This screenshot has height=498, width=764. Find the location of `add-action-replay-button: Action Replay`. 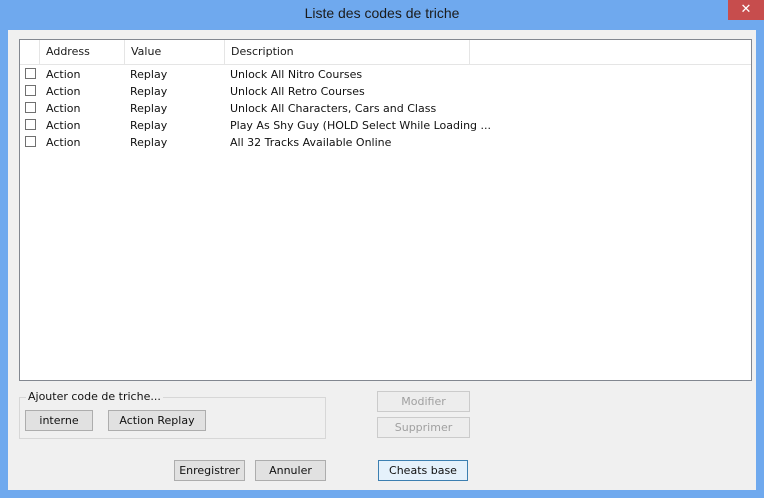

add-action-replay-button: Action Replay is located at coordinates (157, 420).